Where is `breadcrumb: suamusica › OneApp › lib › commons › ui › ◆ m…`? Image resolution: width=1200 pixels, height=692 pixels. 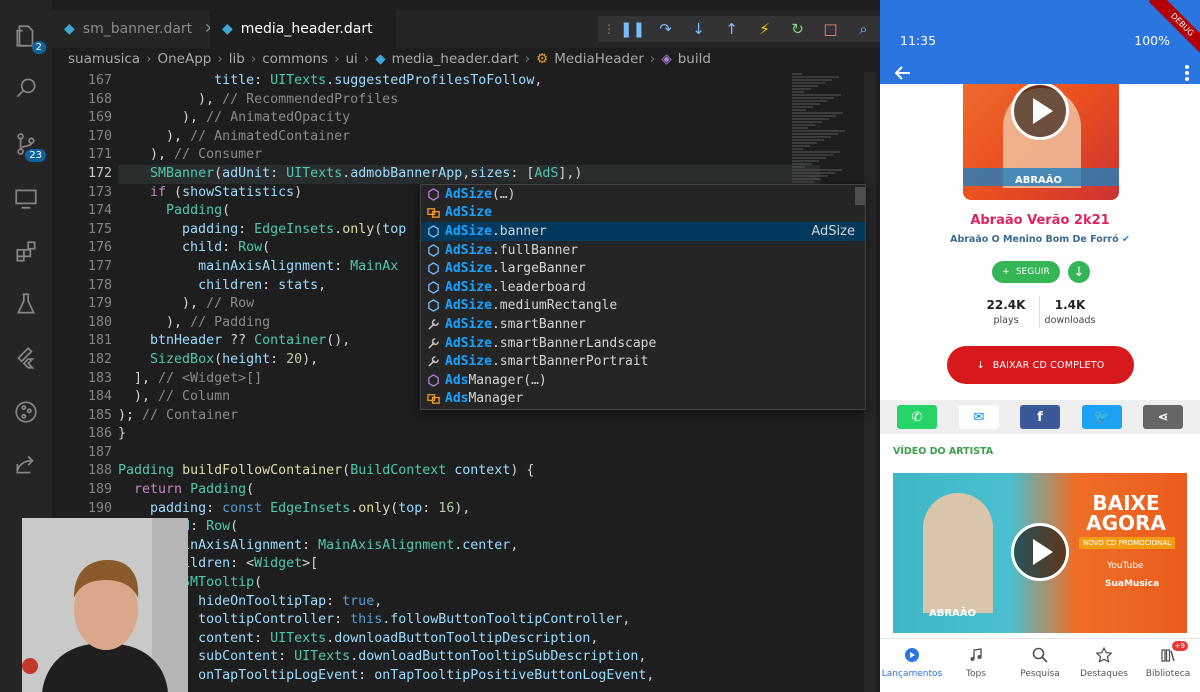
breadcrumb: suamusica › OneApp › lib › commons › ui › ◆ m… is located at coordinates (389, 59).